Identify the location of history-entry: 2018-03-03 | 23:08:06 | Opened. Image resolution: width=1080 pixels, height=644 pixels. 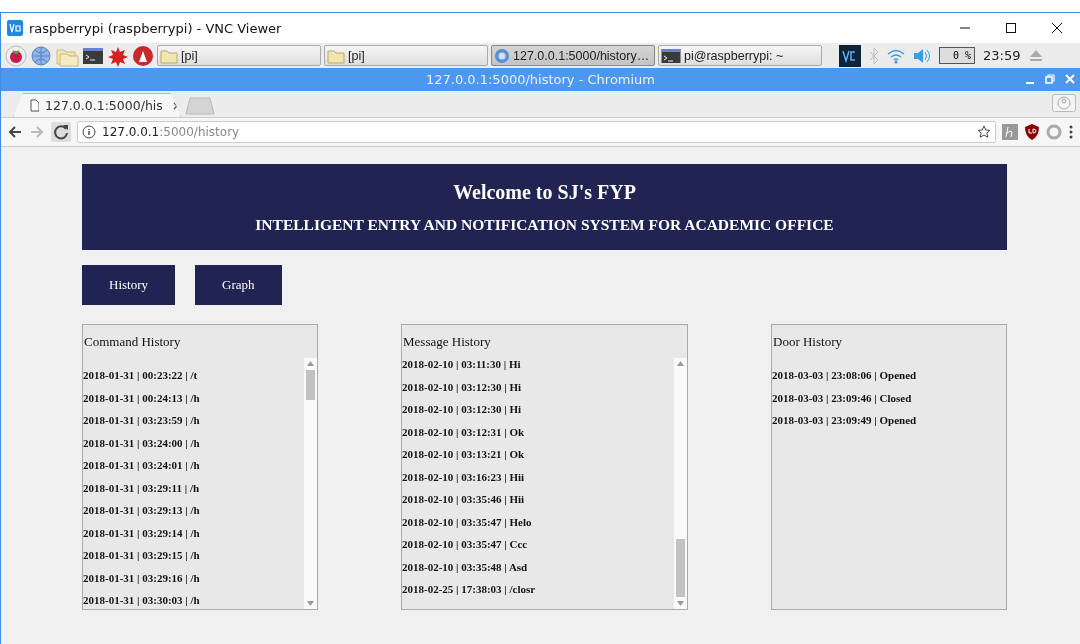
(845, 376).